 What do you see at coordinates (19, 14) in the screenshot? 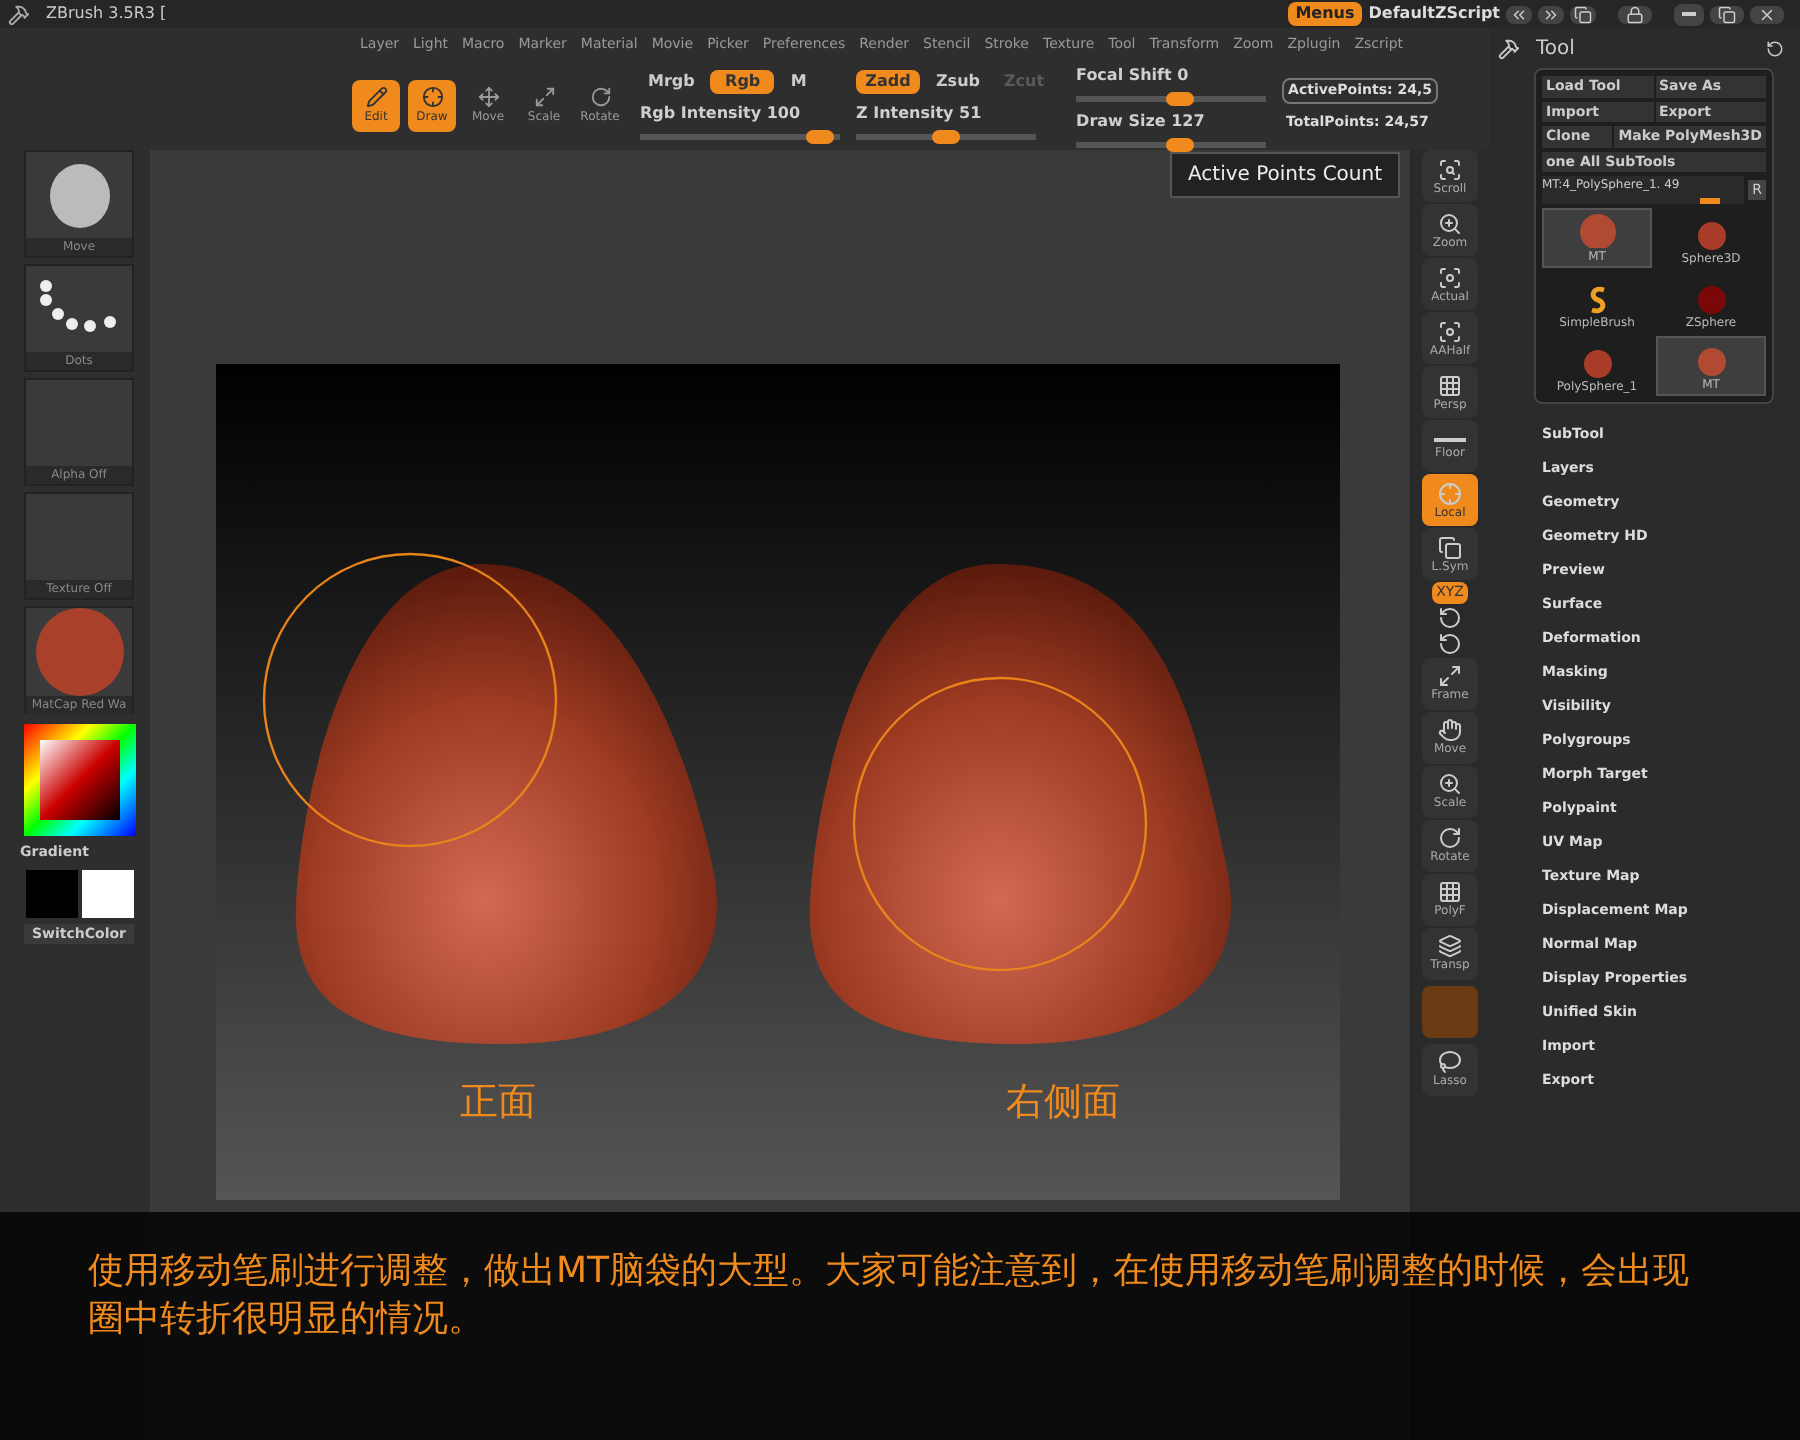
I see `app-logo-icon` at bounding box center [19, 14].